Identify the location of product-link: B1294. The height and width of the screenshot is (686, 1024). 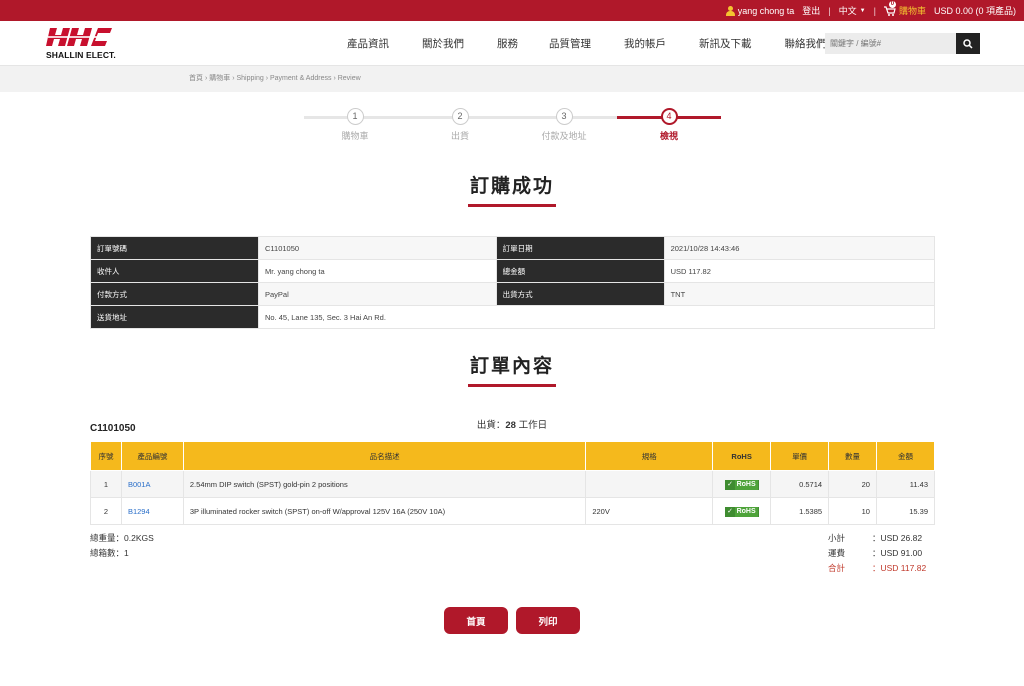
(139, 511).